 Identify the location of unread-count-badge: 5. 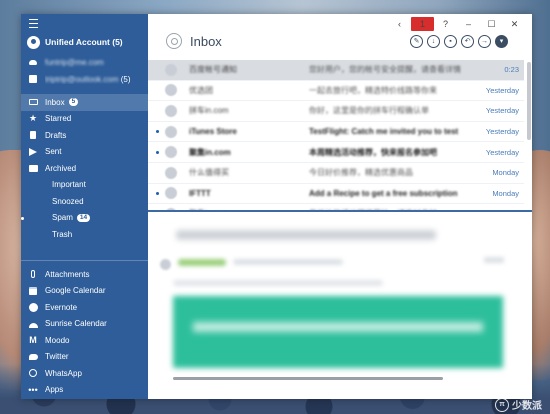
(73, 102).